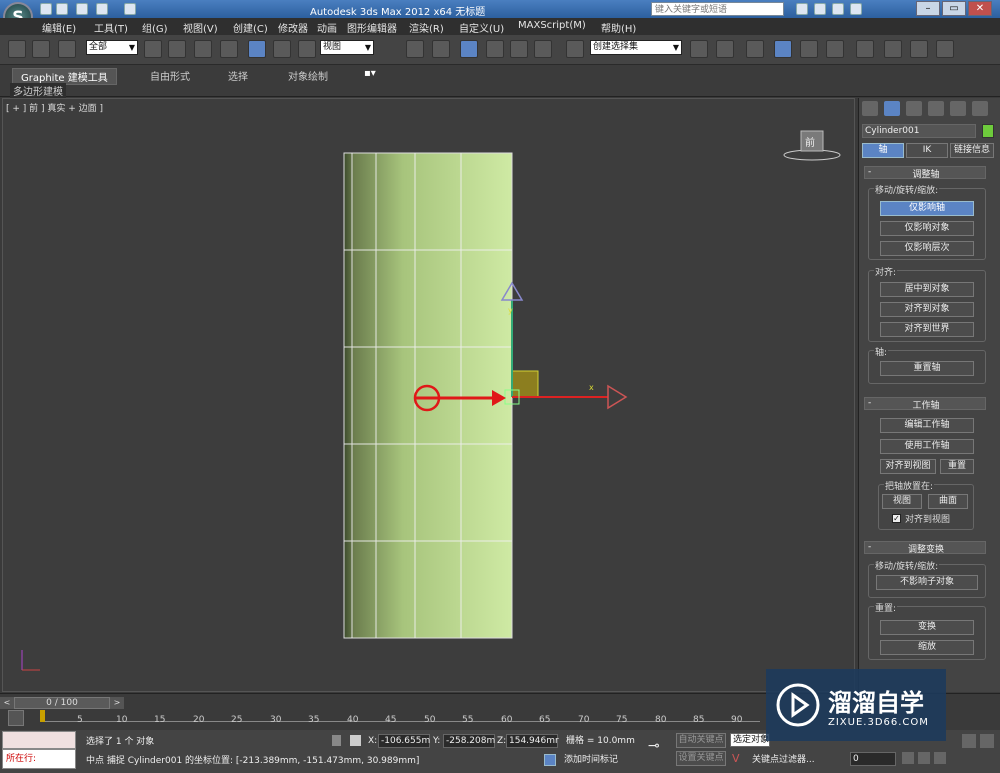  What do you see at coordinates (907, 565) in the screenshot?
I see `group-label-transform-move: 移动/旋转/缩放:` at bounding box center [907, 565].